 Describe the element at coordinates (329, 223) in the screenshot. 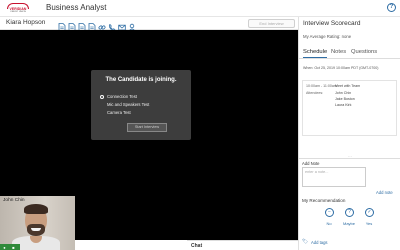

I see `recommend-no-label: No` at that location.